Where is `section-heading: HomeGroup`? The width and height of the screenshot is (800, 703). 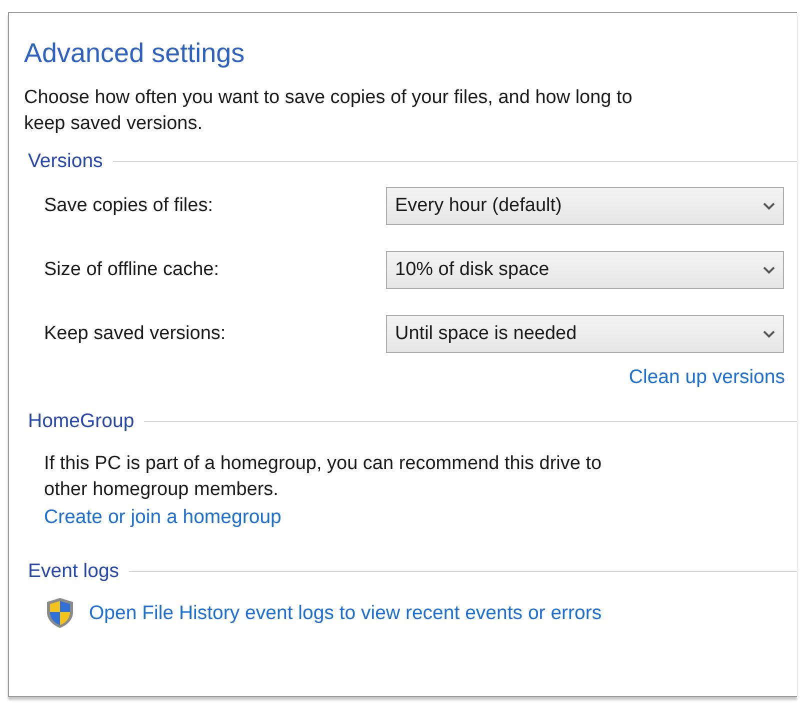 section-heading: HomeGroup is located at coordinates (81, 421).